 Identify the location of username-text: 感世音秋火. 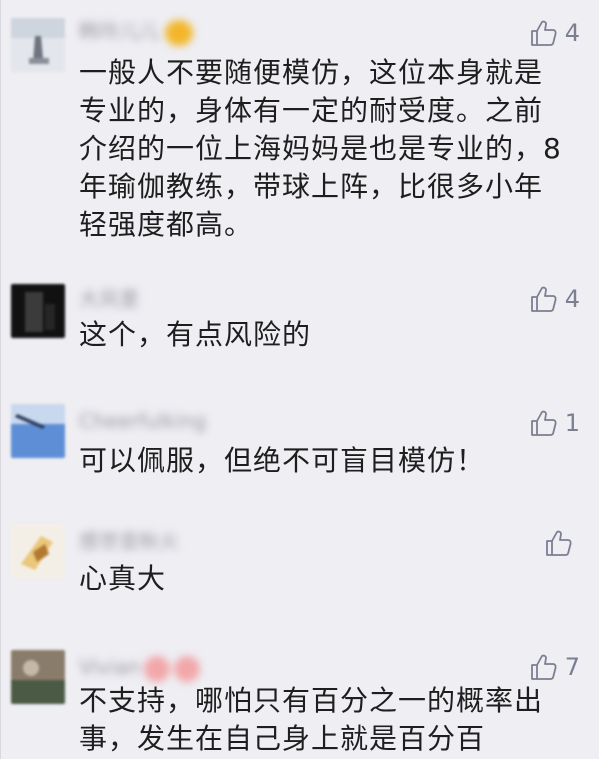
(129, 541).